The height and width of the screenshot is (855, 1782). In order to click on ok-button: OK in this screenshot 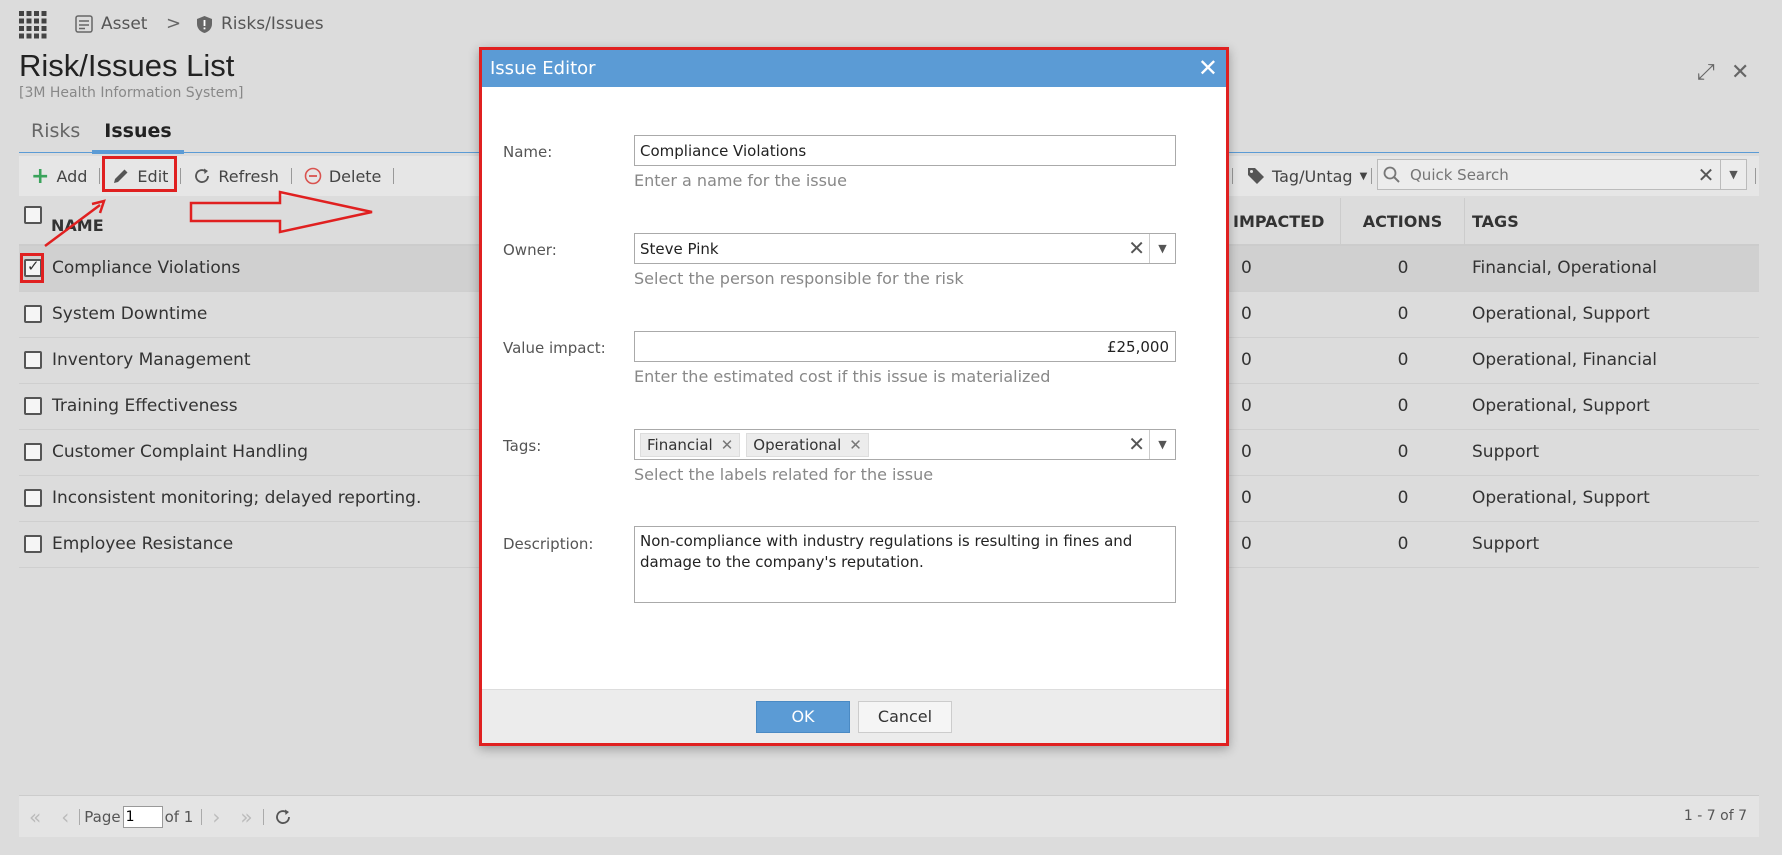, I will do `click(803, 716)`.